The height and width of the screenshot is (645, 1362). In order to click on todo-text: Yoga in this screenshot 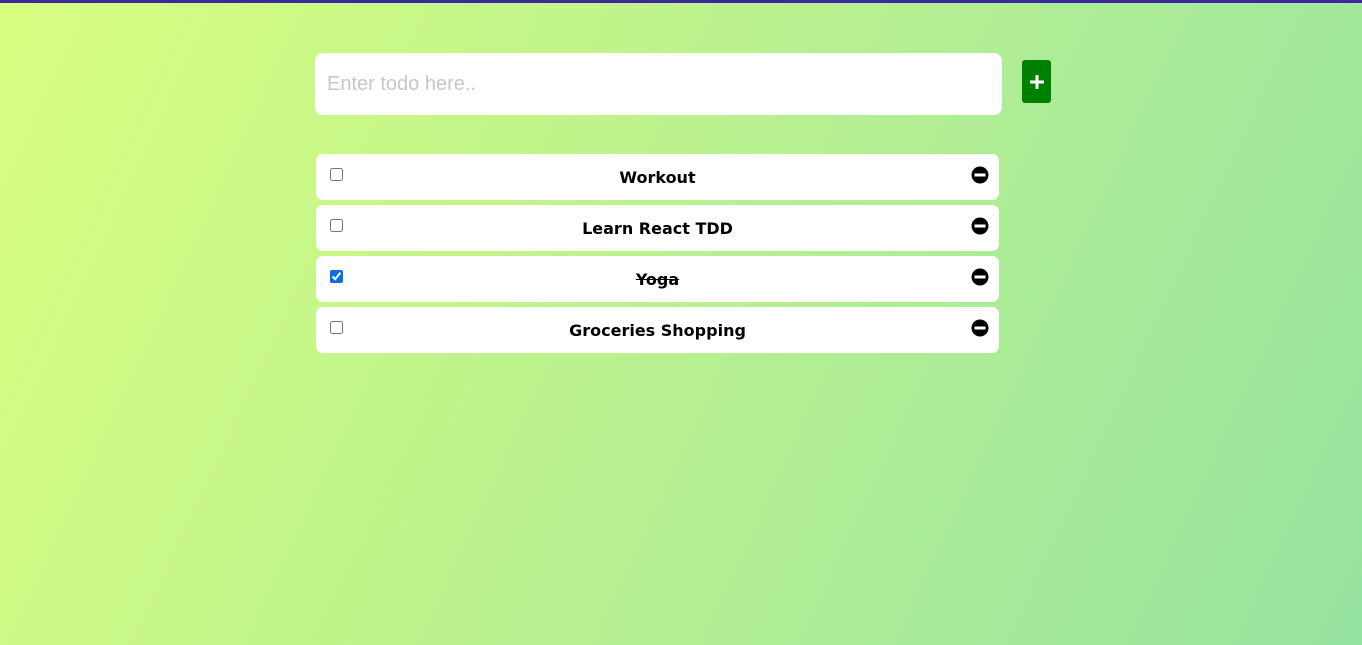, I will do `click(657, 279)`.